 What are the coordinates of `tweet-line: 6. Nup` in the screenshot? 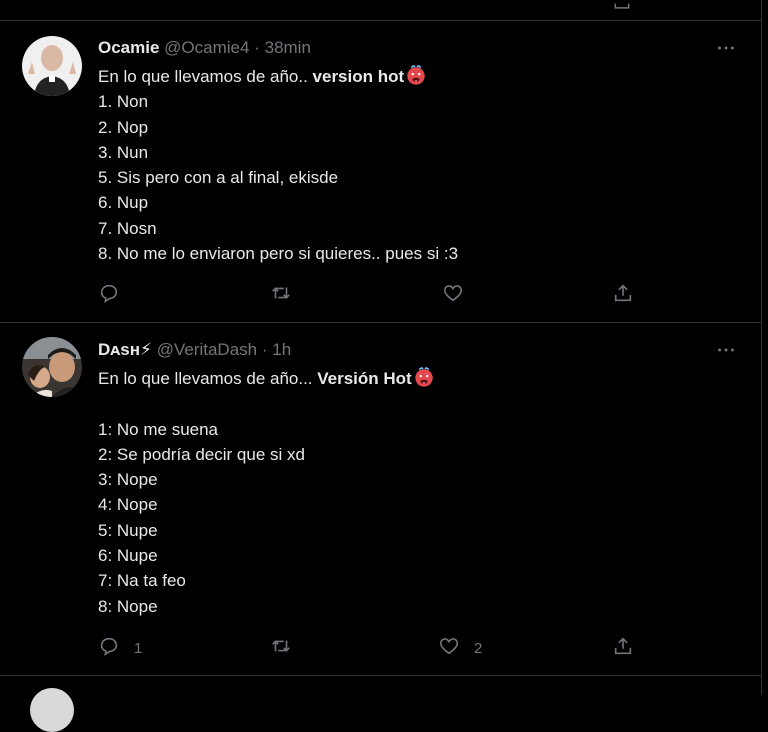 It's located at (123, 203).